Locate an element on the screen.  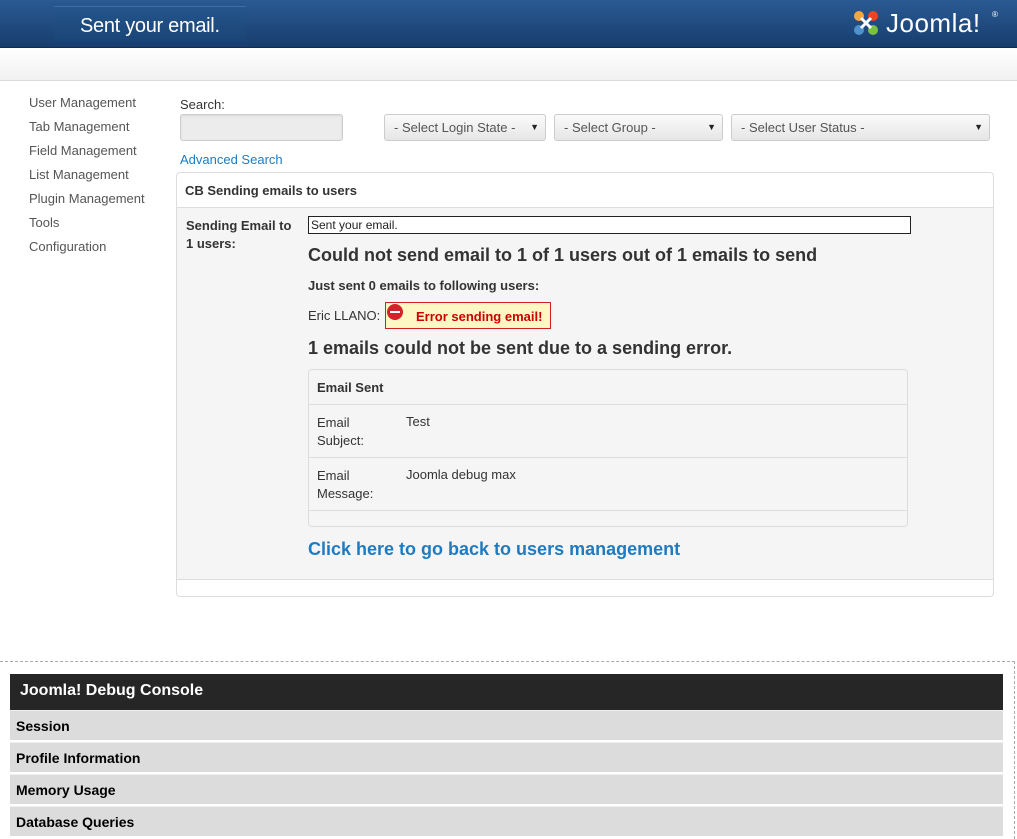
page-title: Sent your email. is located at coordinates (150, 26).